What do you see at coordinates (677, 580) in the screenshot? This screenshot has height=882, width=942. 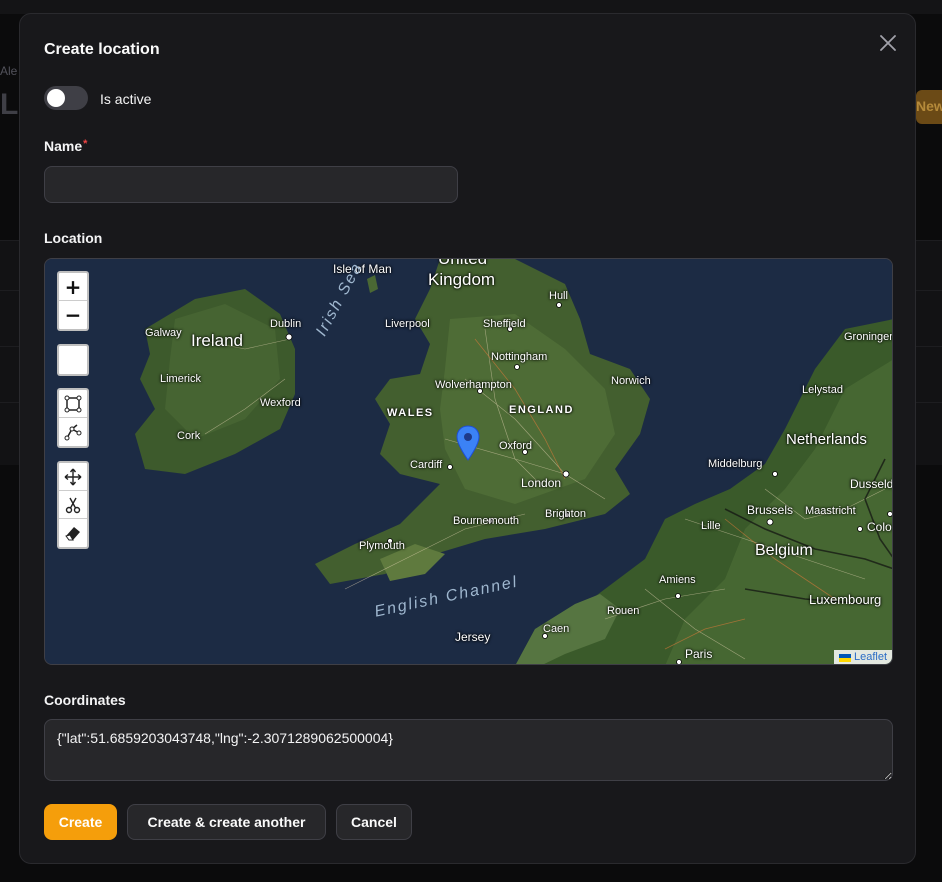 I see `map-label: Amiens` at bounding box center [677, 580].